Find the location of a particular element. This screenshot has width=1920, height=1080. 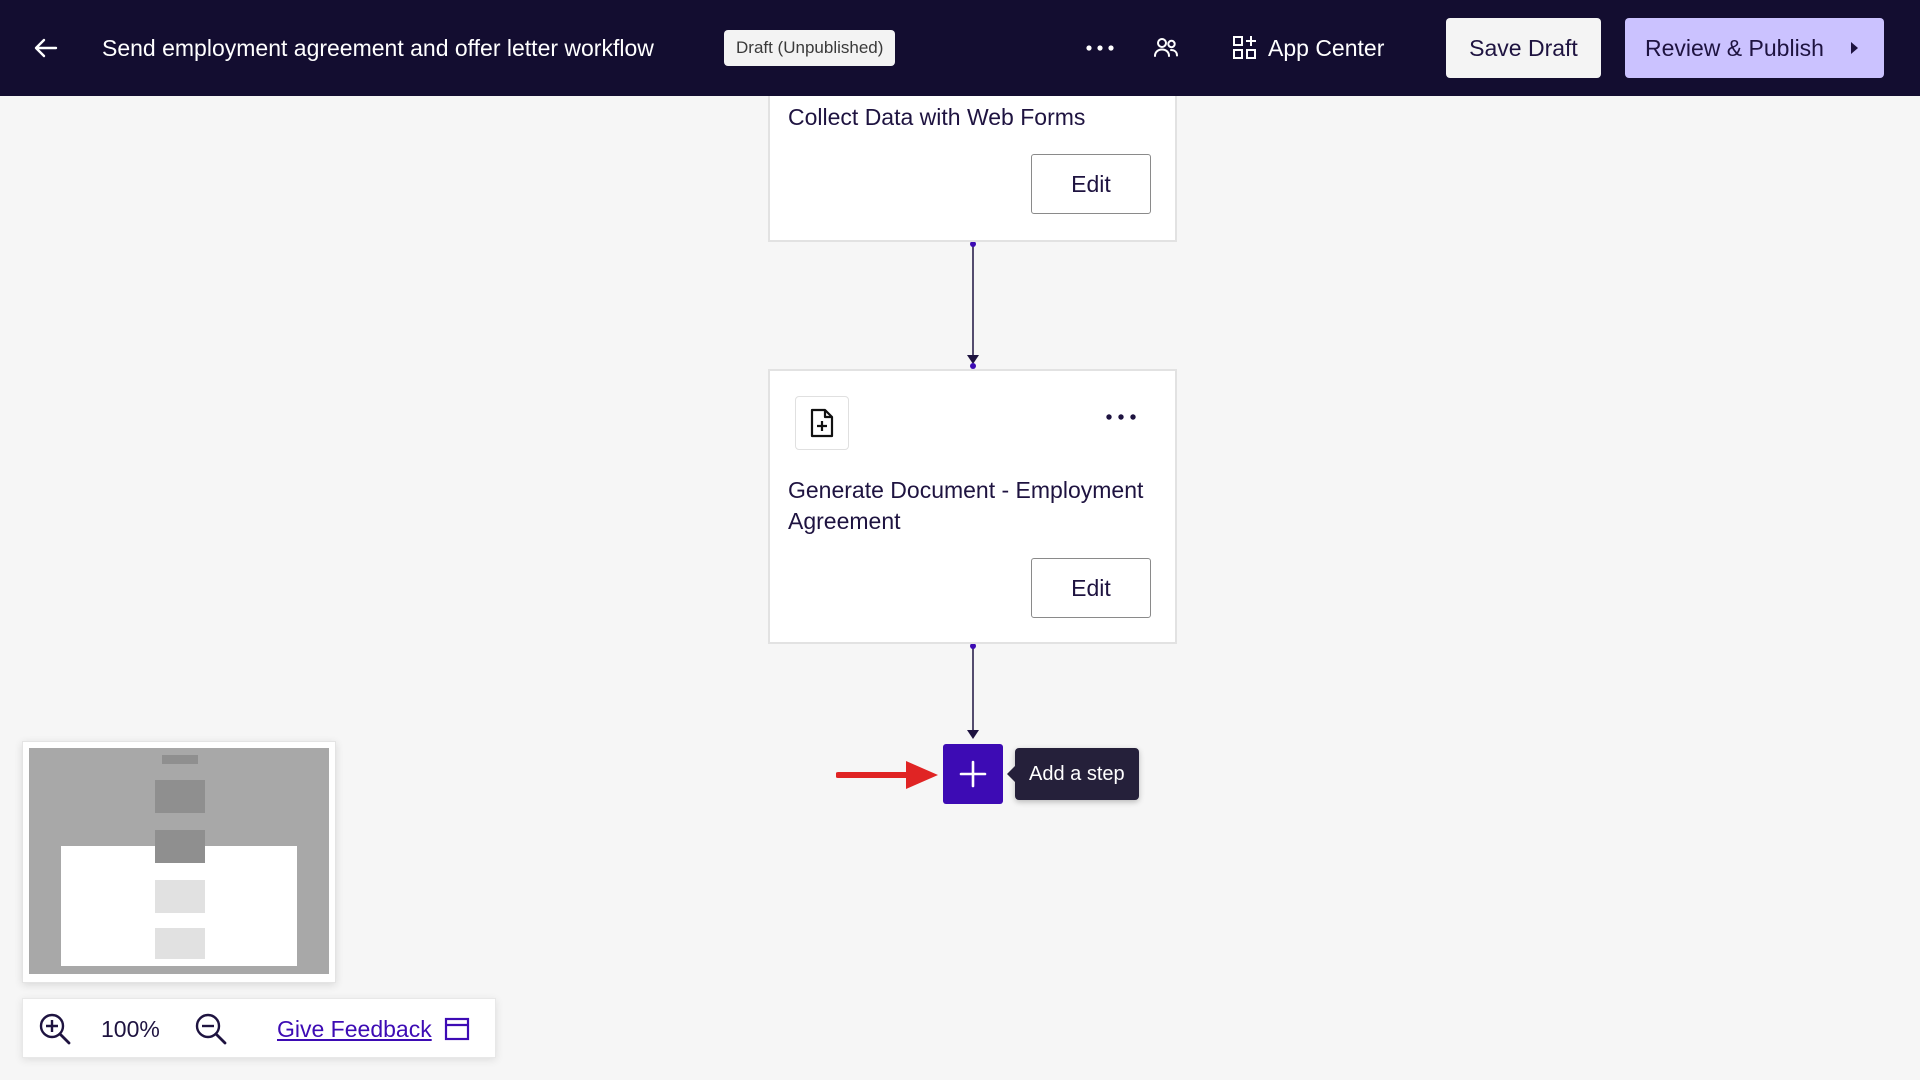

minimap is located at coordinates (179, 862).